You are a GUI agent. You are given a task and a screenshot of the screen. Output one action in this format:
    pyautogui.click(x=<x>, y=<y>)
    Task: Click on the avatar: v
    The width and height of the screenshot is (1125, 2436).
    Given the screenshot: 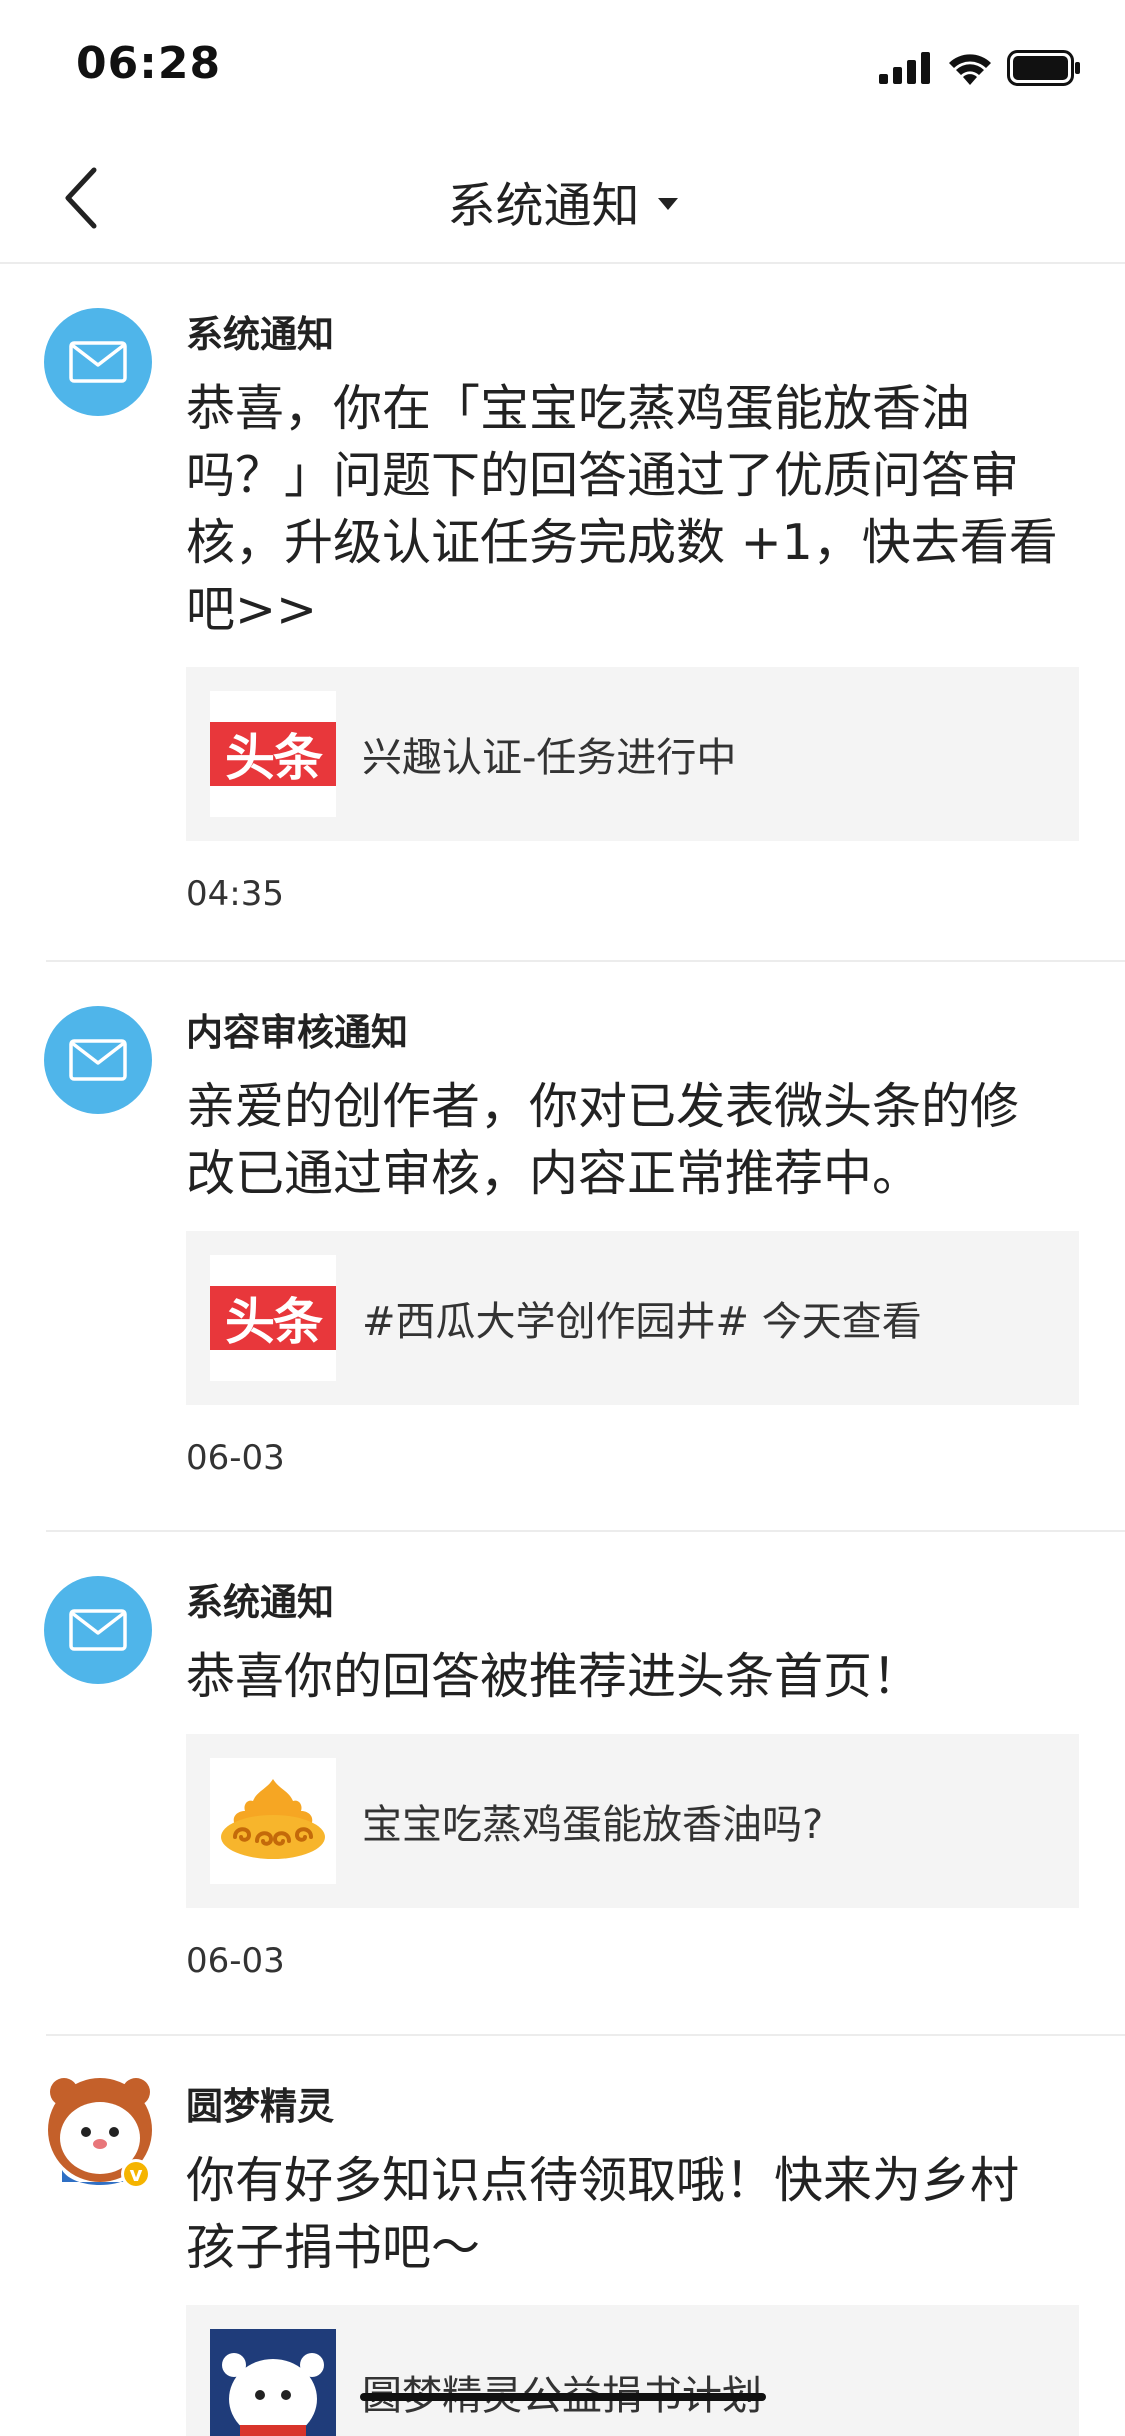 What is the action you would take?
    pyautogui.click(x=100, y=2132)
    